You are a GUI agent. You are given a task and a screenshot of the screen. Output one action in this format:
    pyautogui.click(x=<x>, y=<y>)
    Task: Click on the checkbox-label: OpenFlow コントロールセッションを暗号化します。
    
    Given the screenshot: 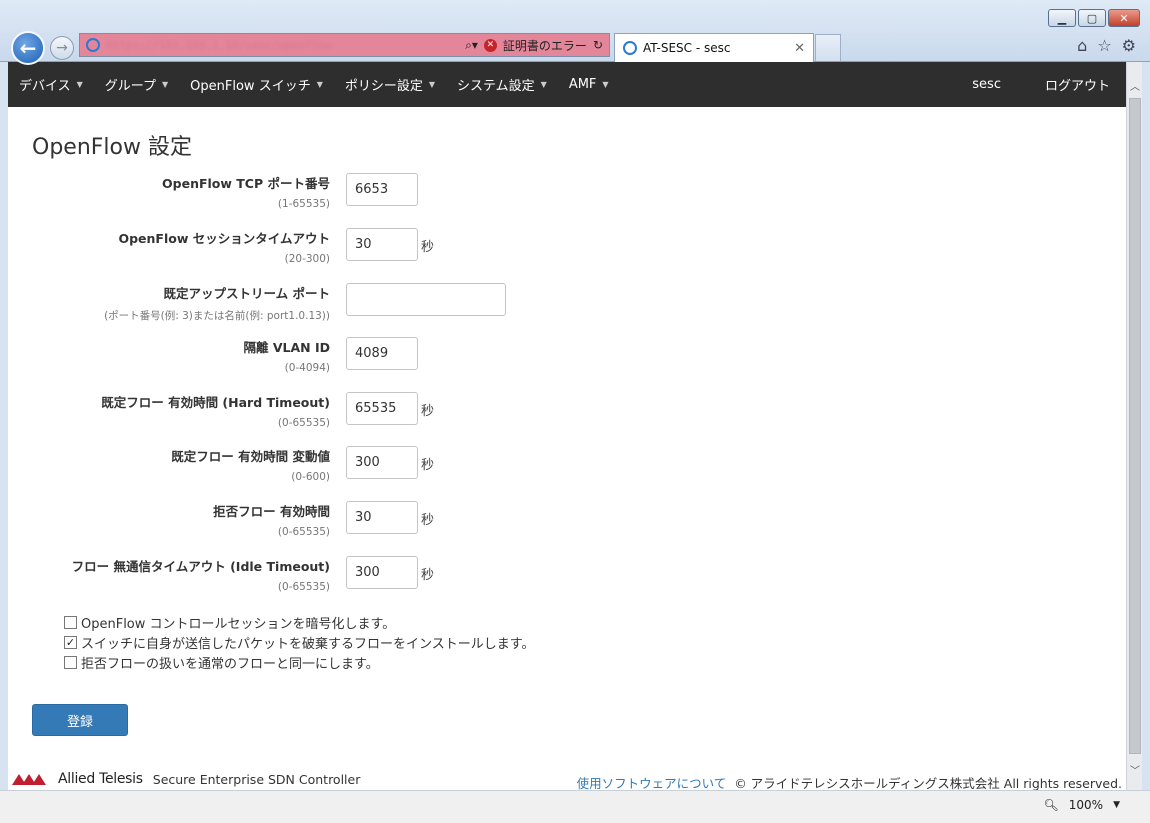 What is the action you would take?
    pyautogui.click(x=238, y=624)
    